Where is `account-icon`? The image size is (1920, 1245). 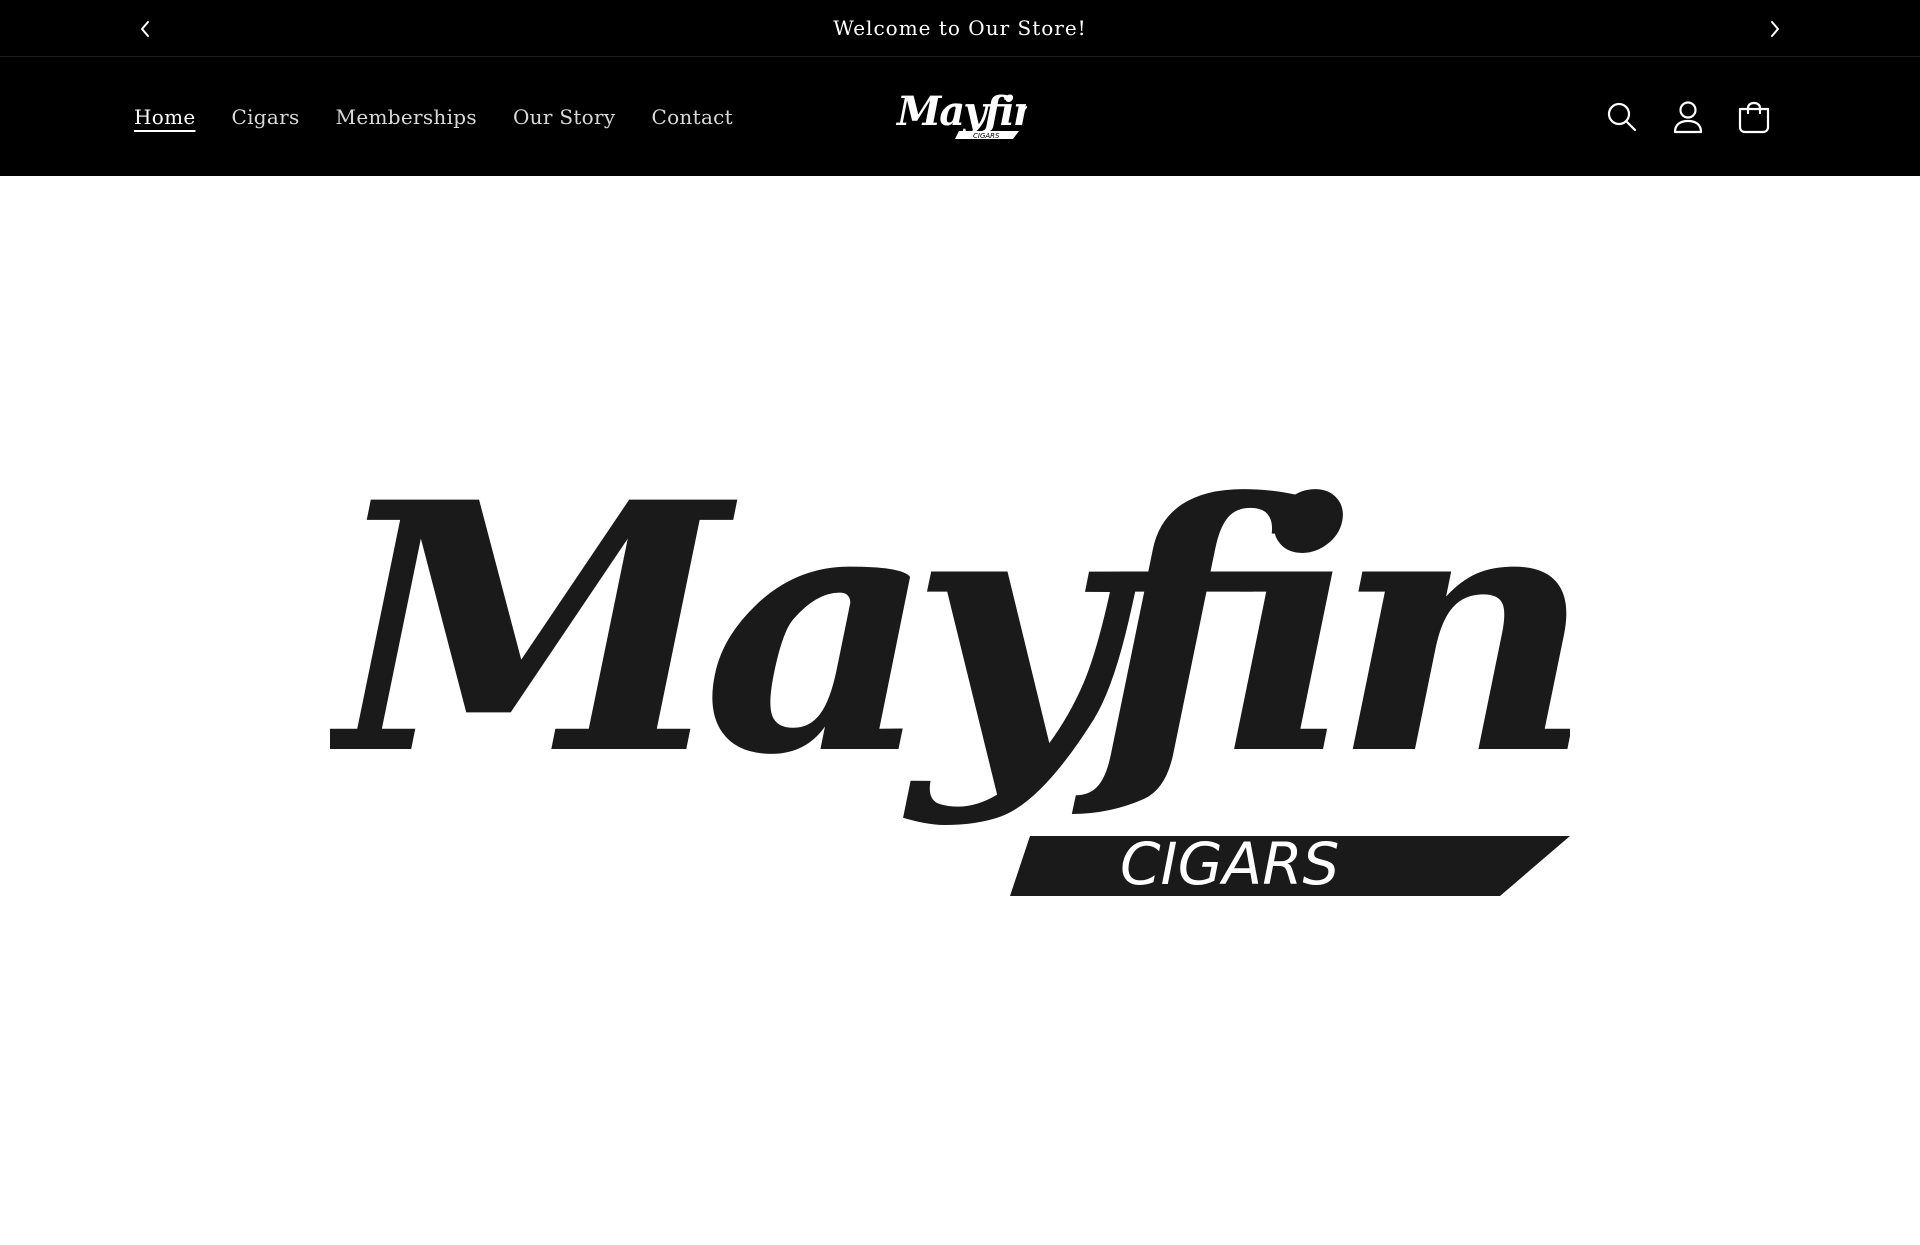
account-icon is located at coordinates (1688, 116).